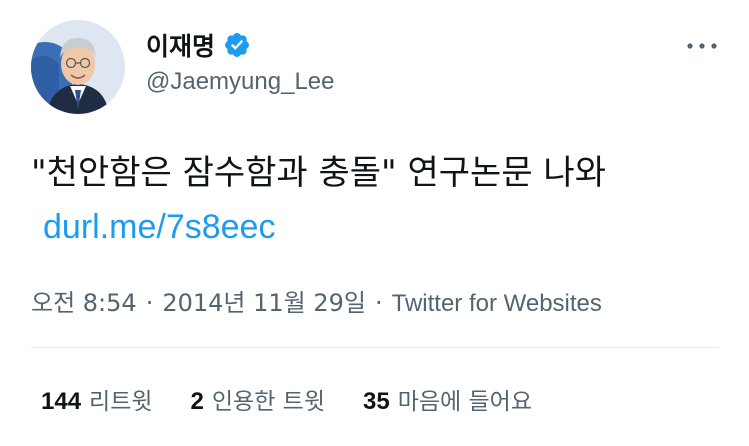 The image size is (749, 446). Describe the element at coordinates (121, 402) in the screenshot. I see `retweets-label: 리트윗` at that location.